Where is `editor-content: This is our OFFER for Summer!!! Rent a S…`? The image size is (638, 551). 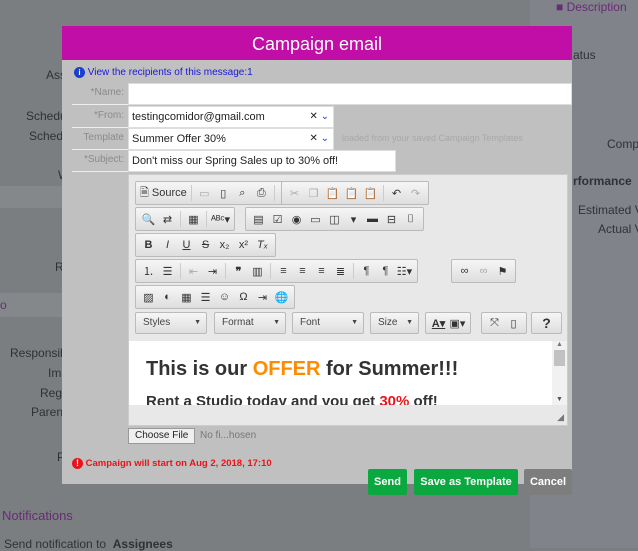
editor-content: This is our OFFER for Summer!!! Rent a S… is located at coordinates (348, 373).